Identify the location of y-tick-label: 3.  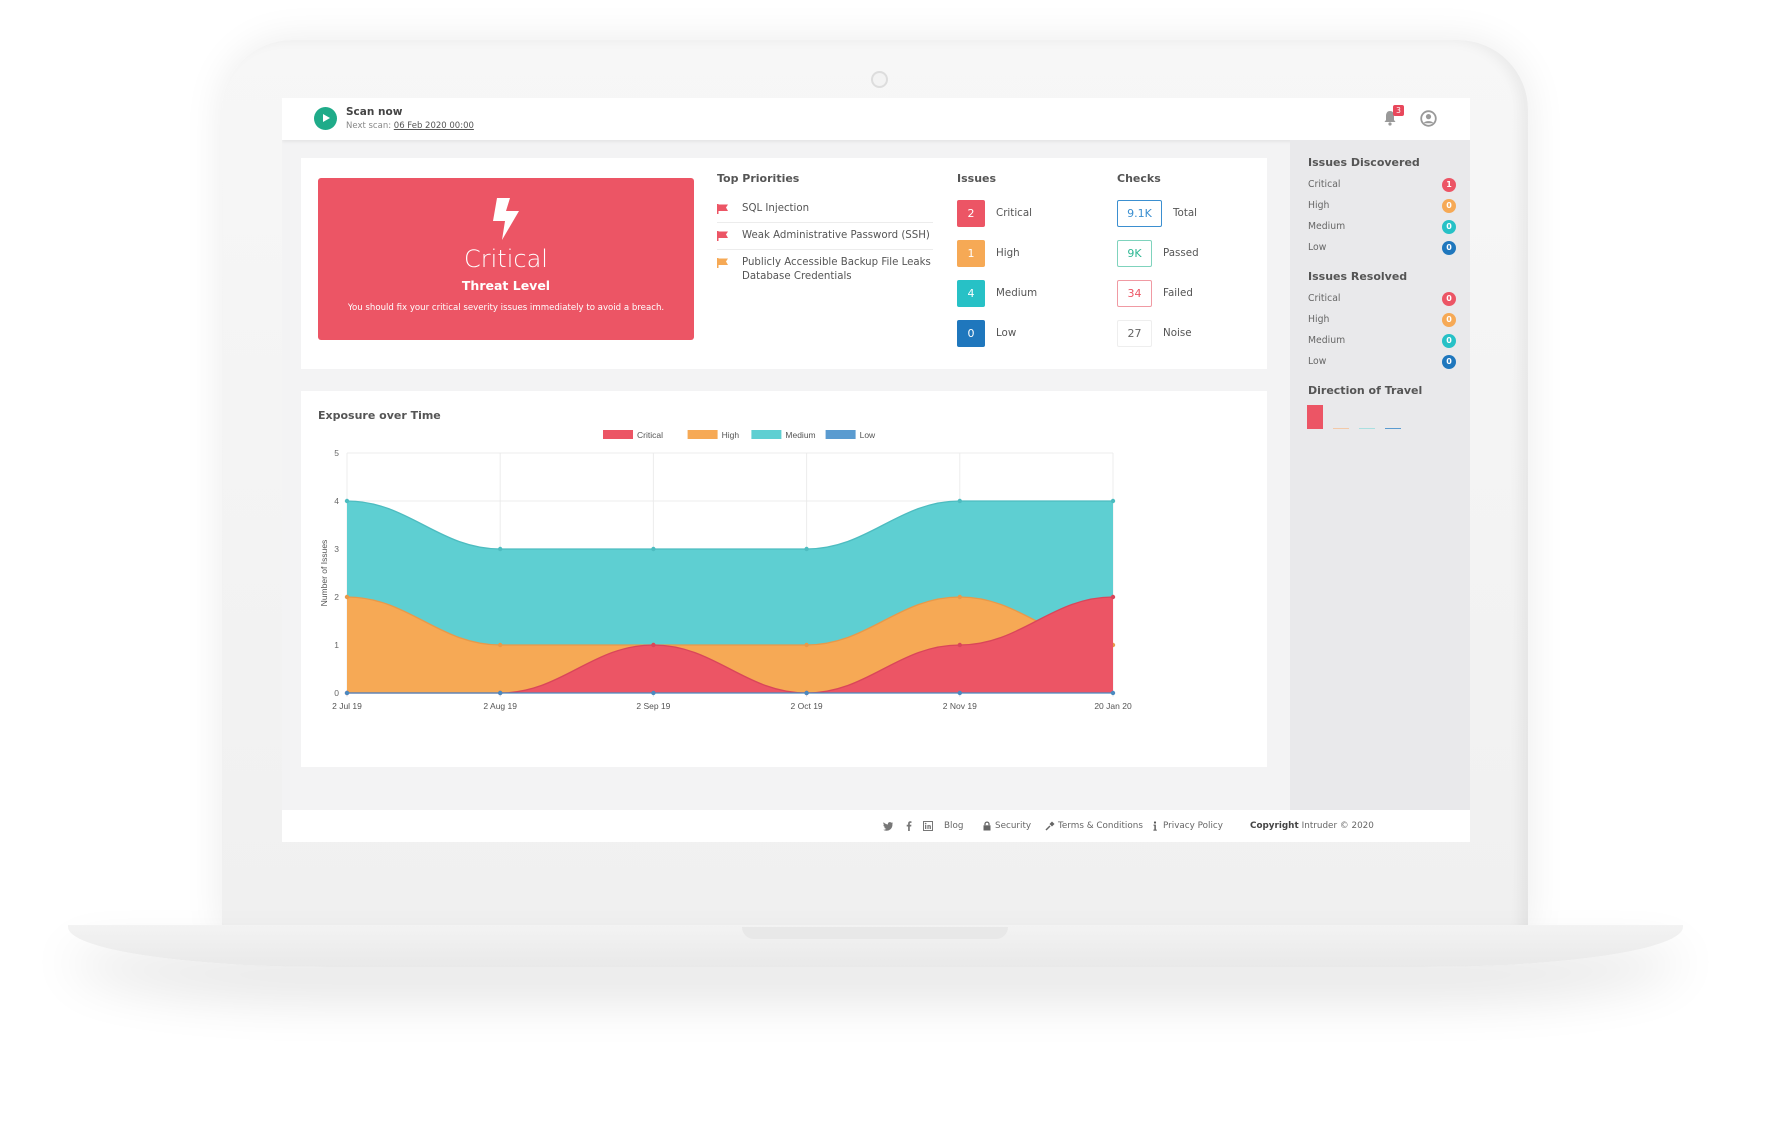
(336, 549).